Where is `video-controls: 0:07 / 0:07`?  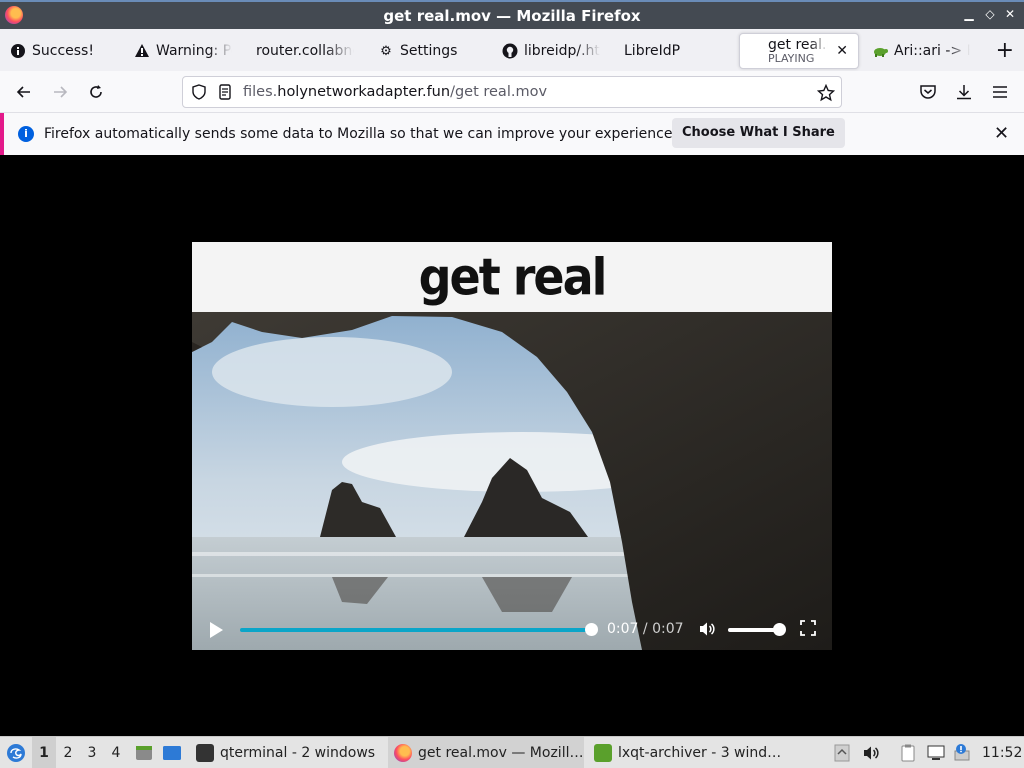
video-controls: 0:07 / 0:07 is located at coordinates (512, 630).